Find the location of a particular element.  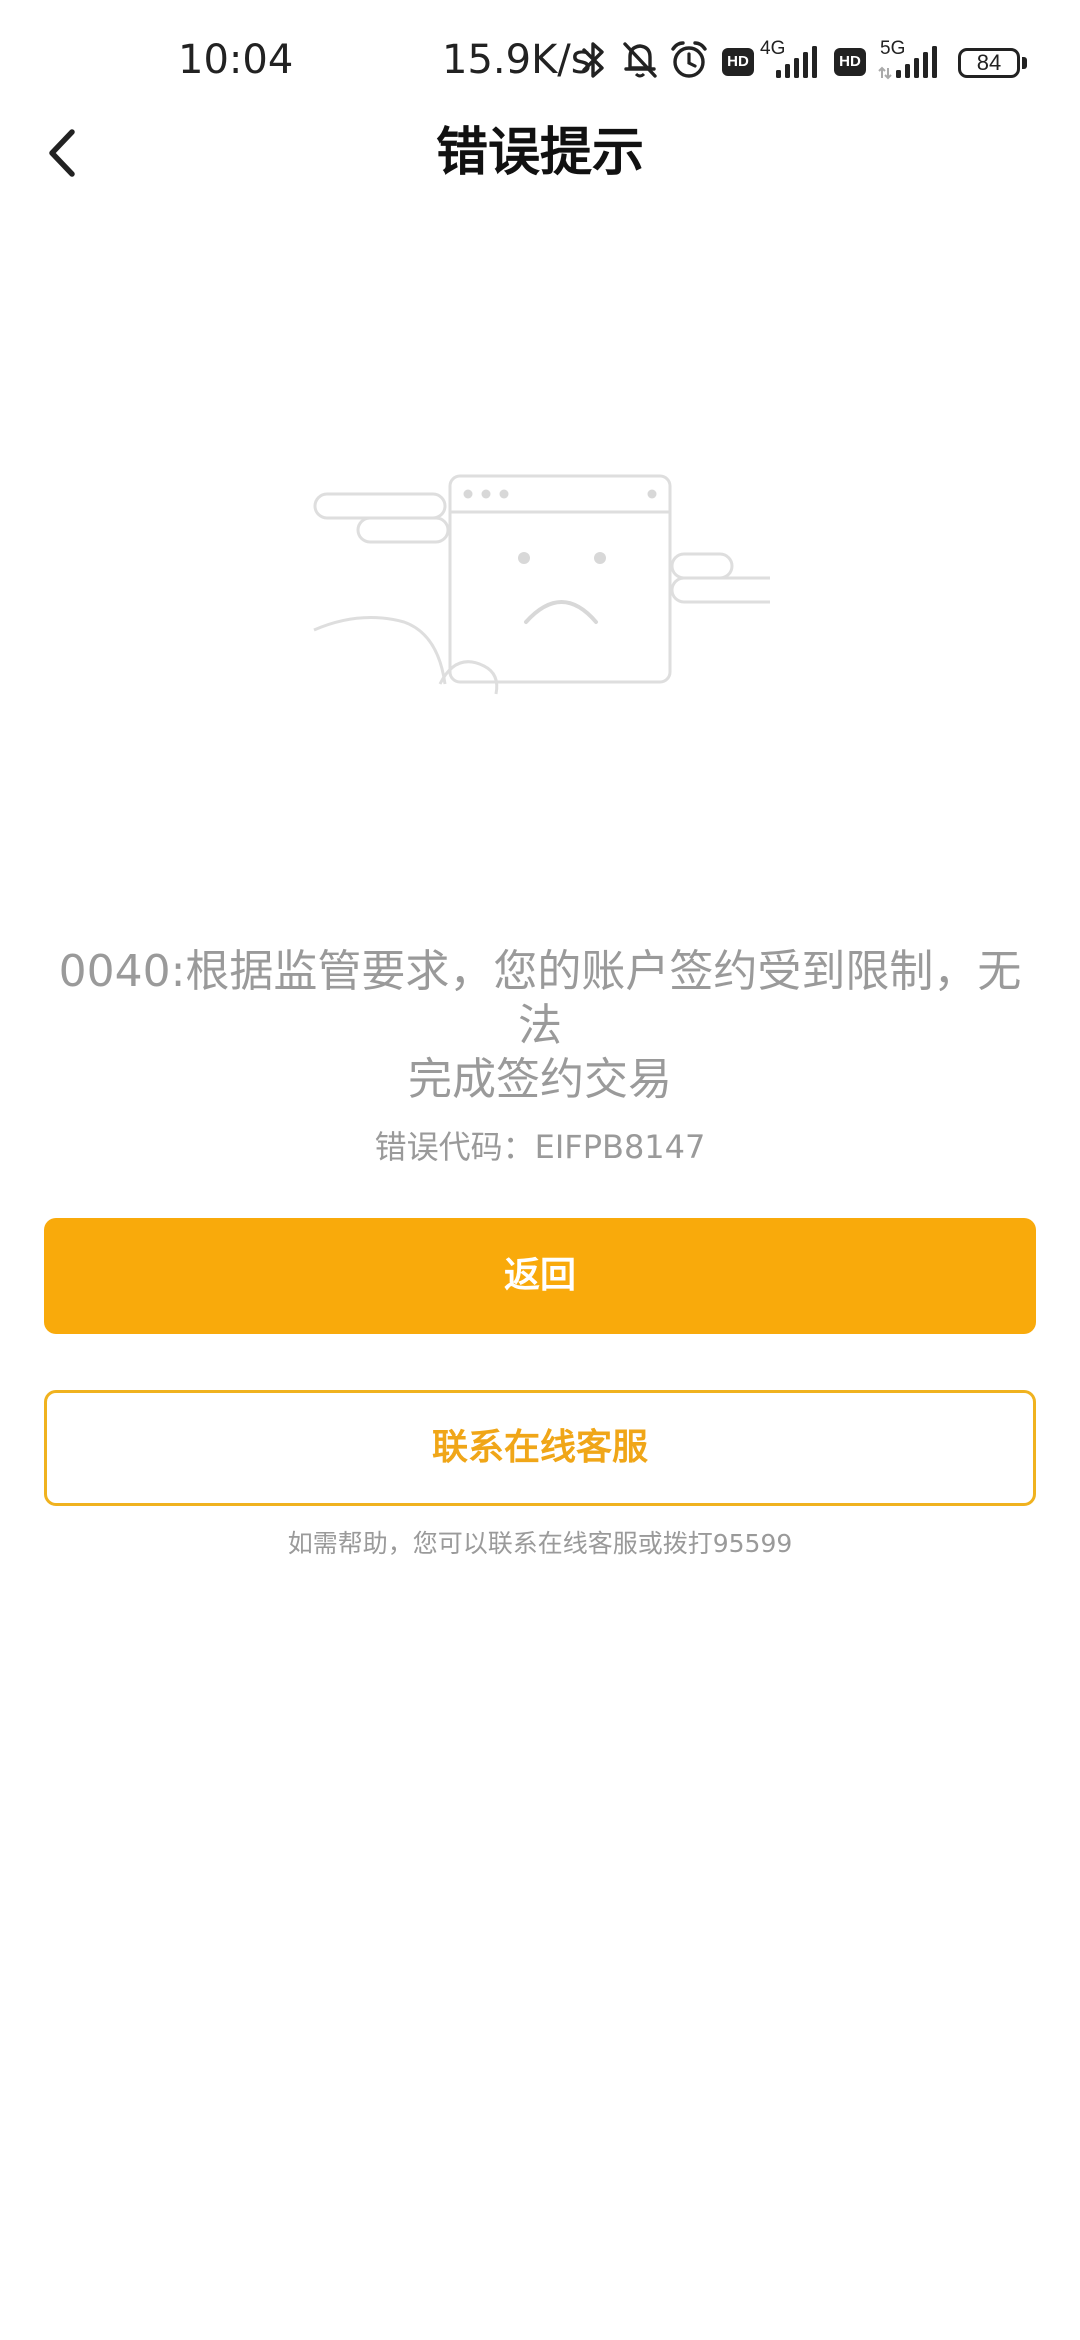

back-button is located at coordinates (66, 153).